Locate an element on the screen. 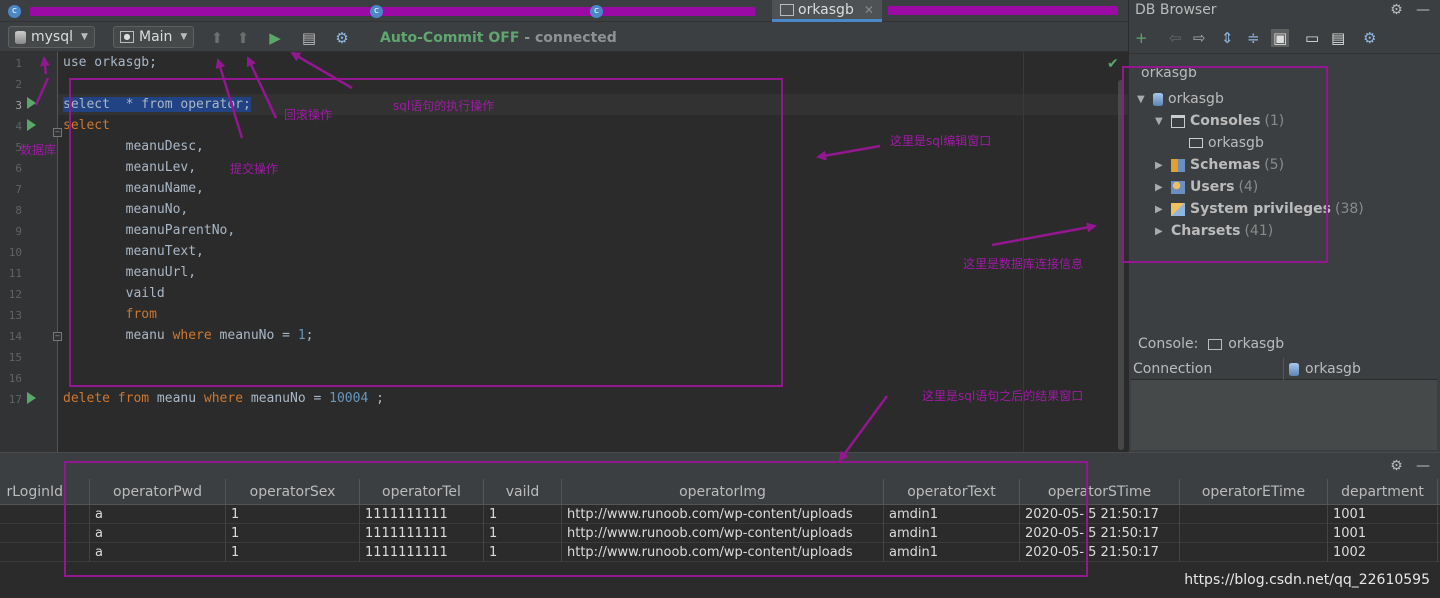 Image resolution: width=1440 pixels, height=598 pixels. tab-orkasgb-label: orkasgb is located at coordinates (826, 9).